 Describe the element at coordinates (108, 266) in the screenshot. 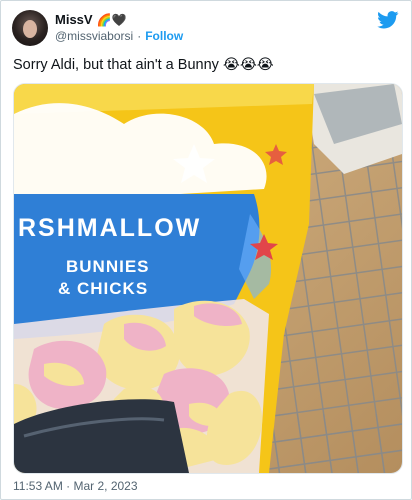

I see `bag-line-1: BUNNIES` at that location.